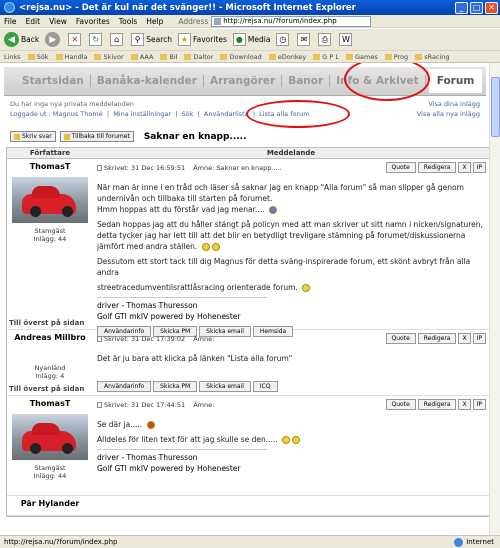 This screenshot has height=548, width=500. Describe the element at coordinates (476, 7) in the screenshot. I see `maximize-button: □` at that location.